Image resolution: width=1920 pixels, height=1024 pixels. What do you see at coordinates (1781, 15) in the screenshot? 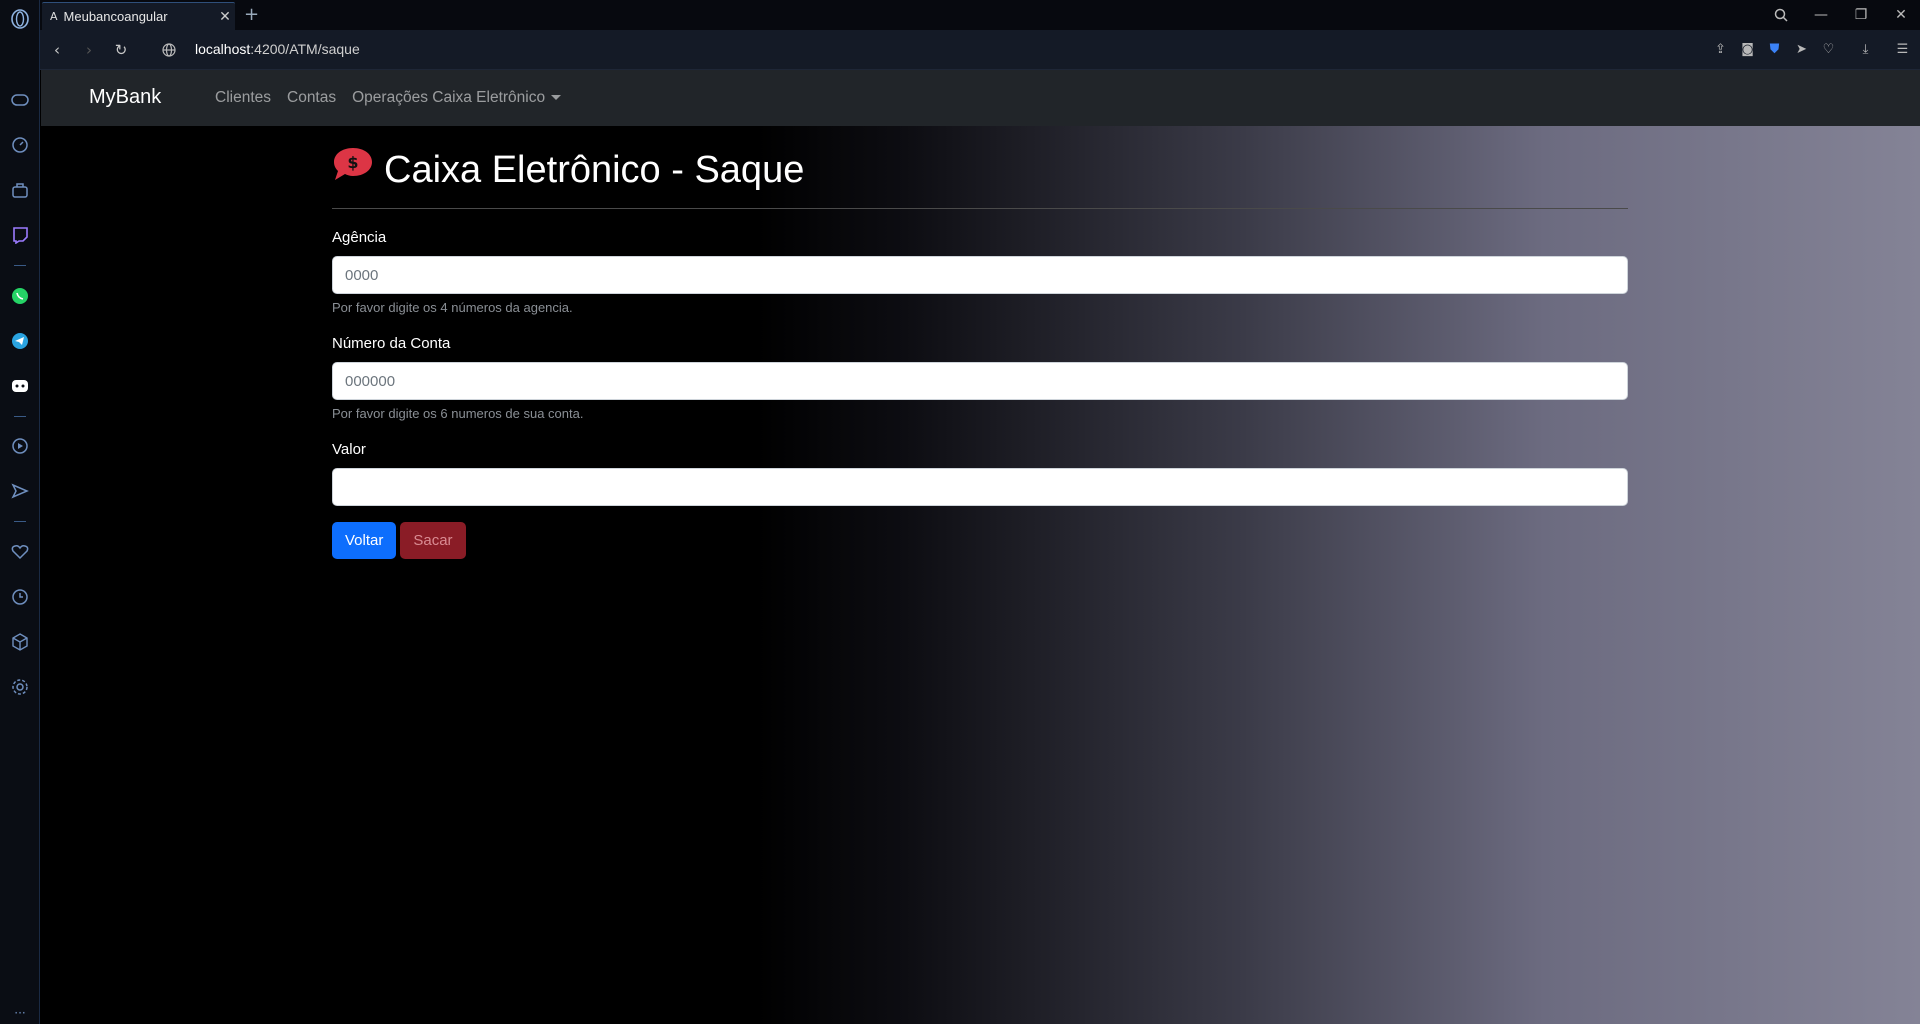
I see `search-icon` at bounding box center [1781, 15].